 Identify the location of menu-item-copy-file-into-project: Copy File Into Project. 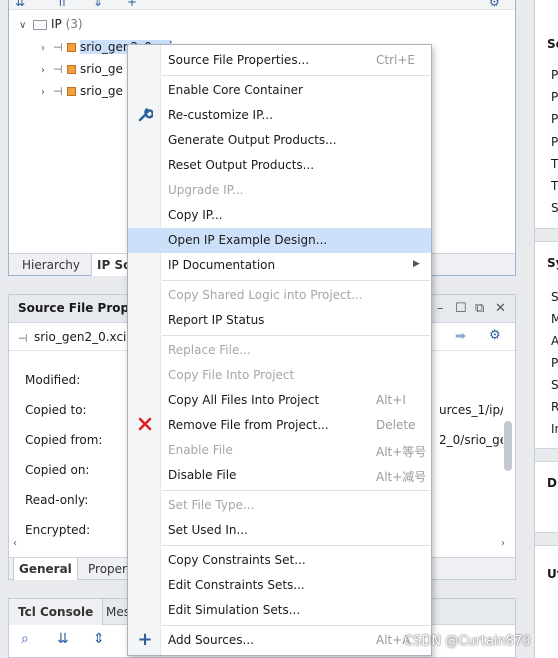
(279, 375).